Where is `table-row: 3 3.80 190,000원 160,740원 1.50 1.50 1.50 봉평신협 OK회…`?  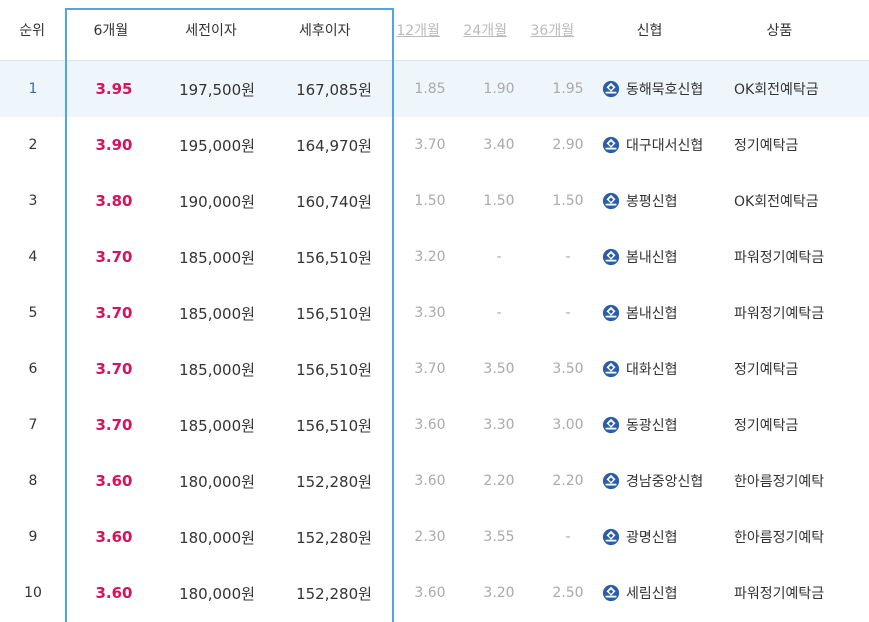 table-row: 3 3.80 190,000원 160,740원 1.50 1.50 1.50 봉평신협 OK회… is located at coordinates (434, 201).